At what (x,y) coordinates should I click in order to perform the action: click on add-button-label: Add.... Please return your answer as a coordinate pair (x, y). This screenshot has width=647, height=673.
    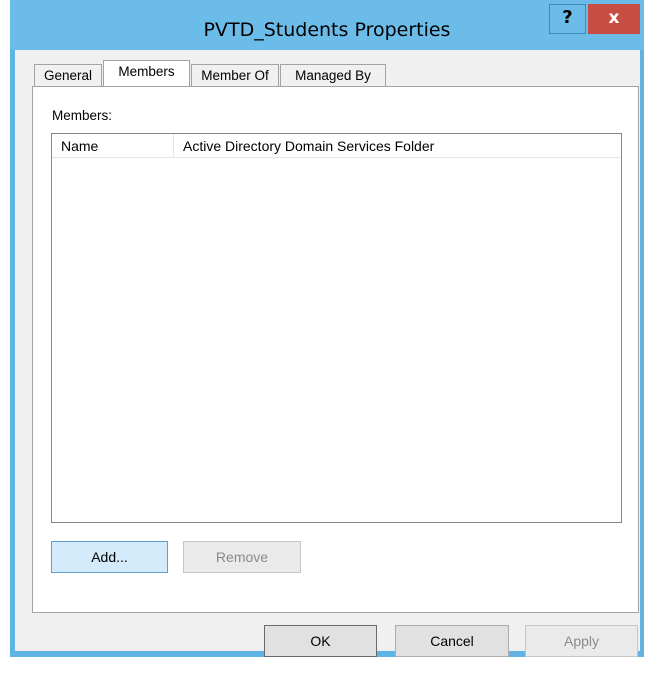
    Looking at the image, I should click on (109, 557).